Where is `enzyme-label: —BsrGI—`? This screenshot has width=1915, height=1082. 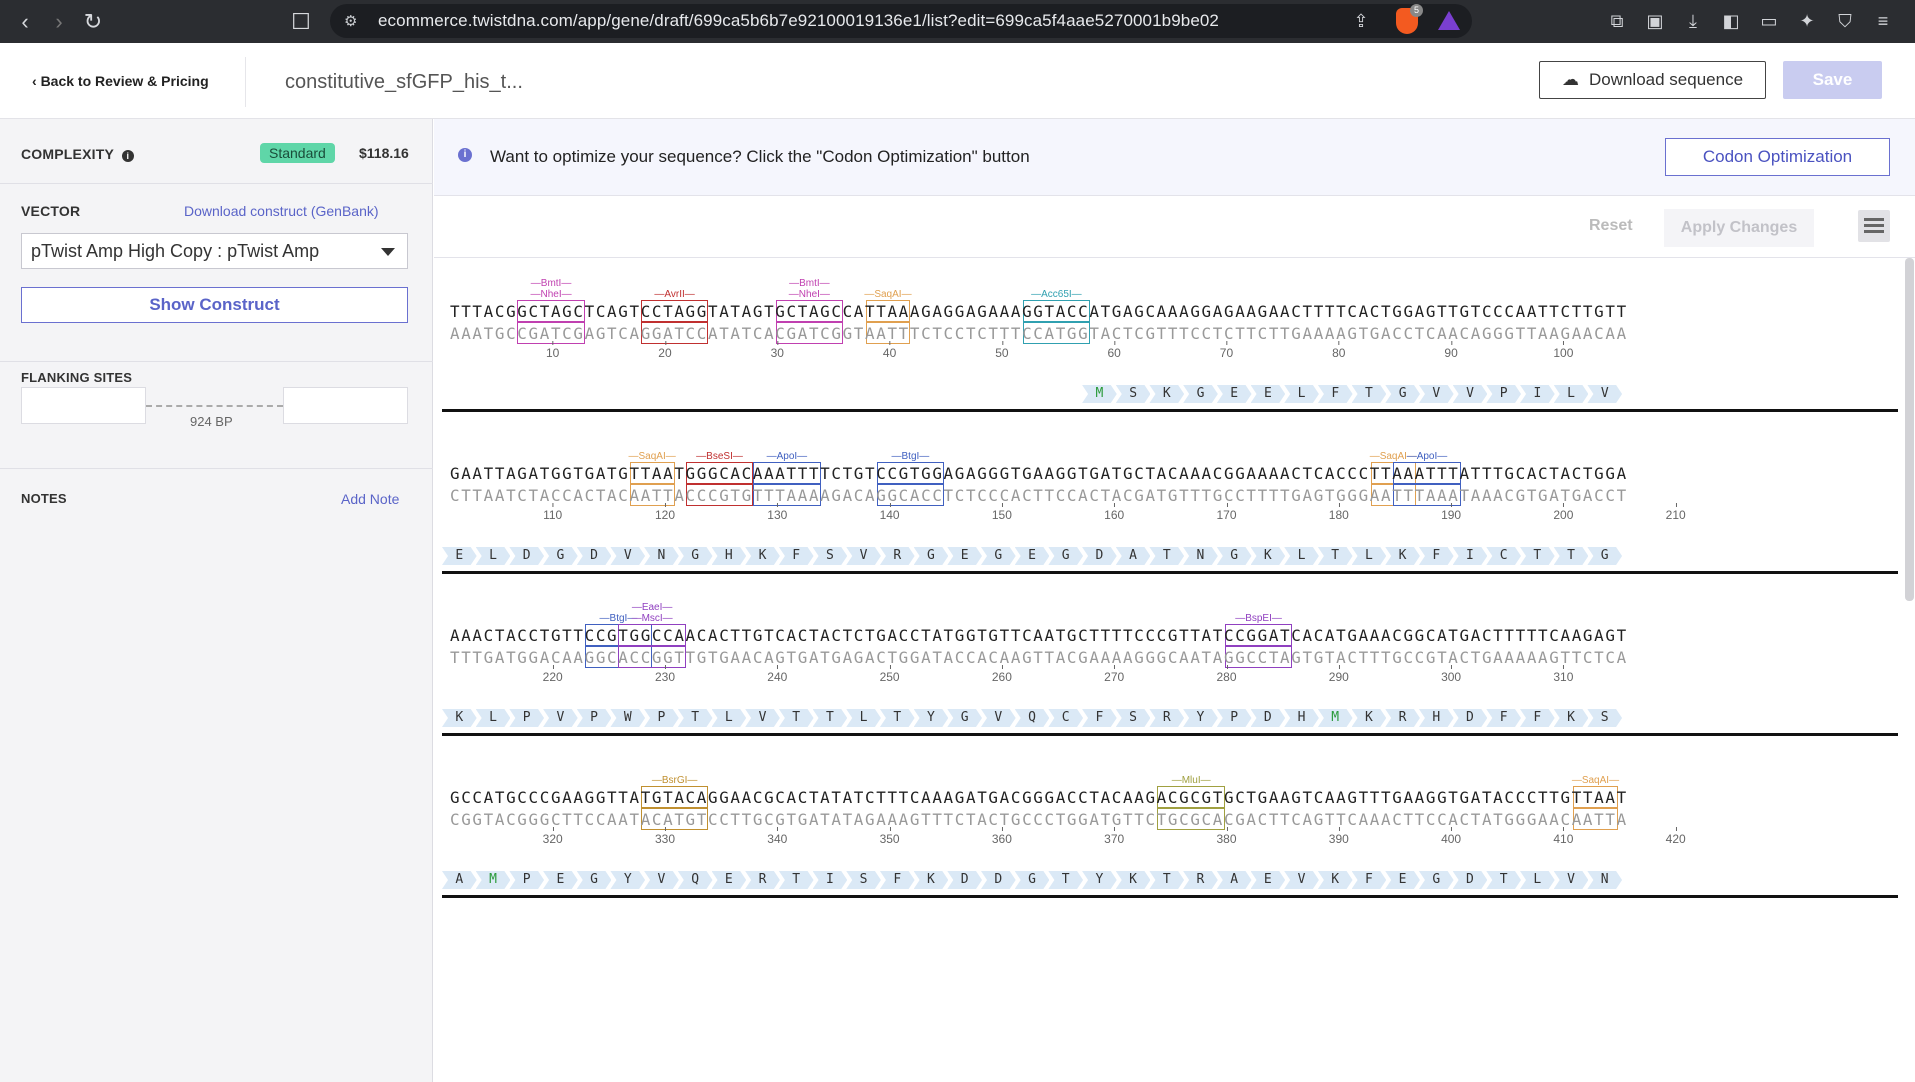
enzyme-label: —BsrGI— is located at coordinates (674, 780).